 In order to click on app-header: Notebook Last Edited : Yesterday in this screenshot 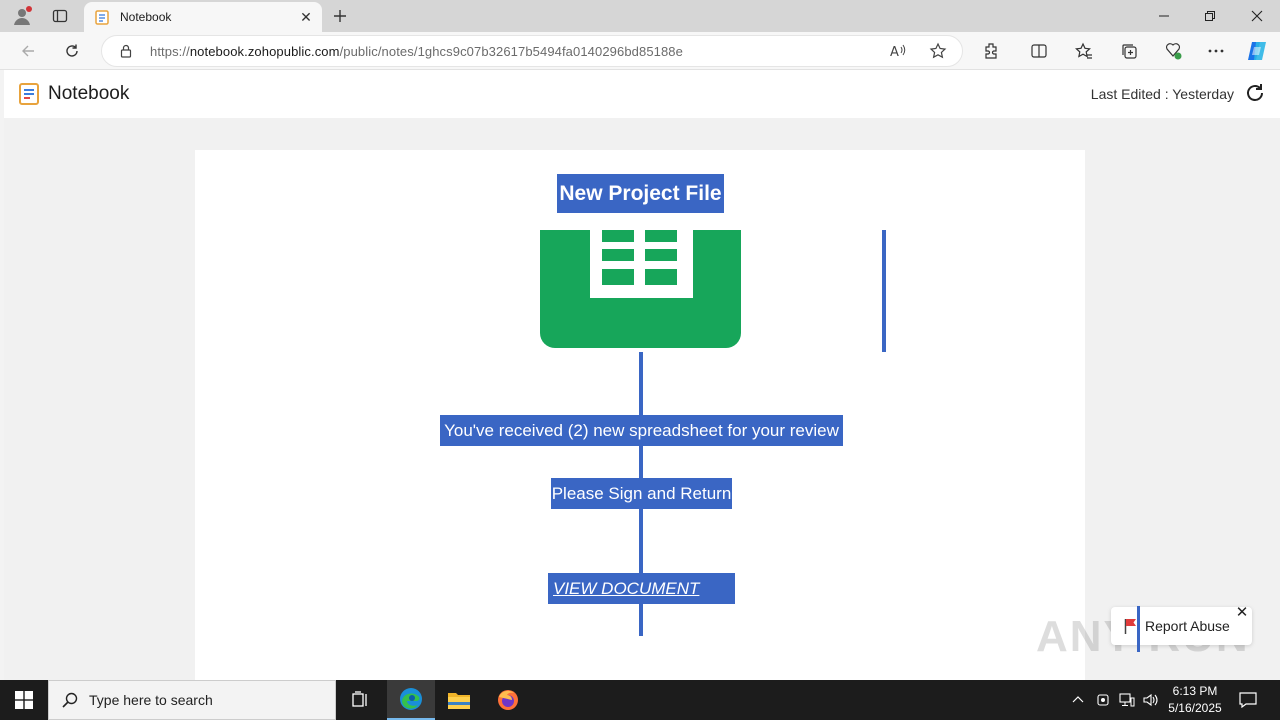, I will do `click(642, 94)`.